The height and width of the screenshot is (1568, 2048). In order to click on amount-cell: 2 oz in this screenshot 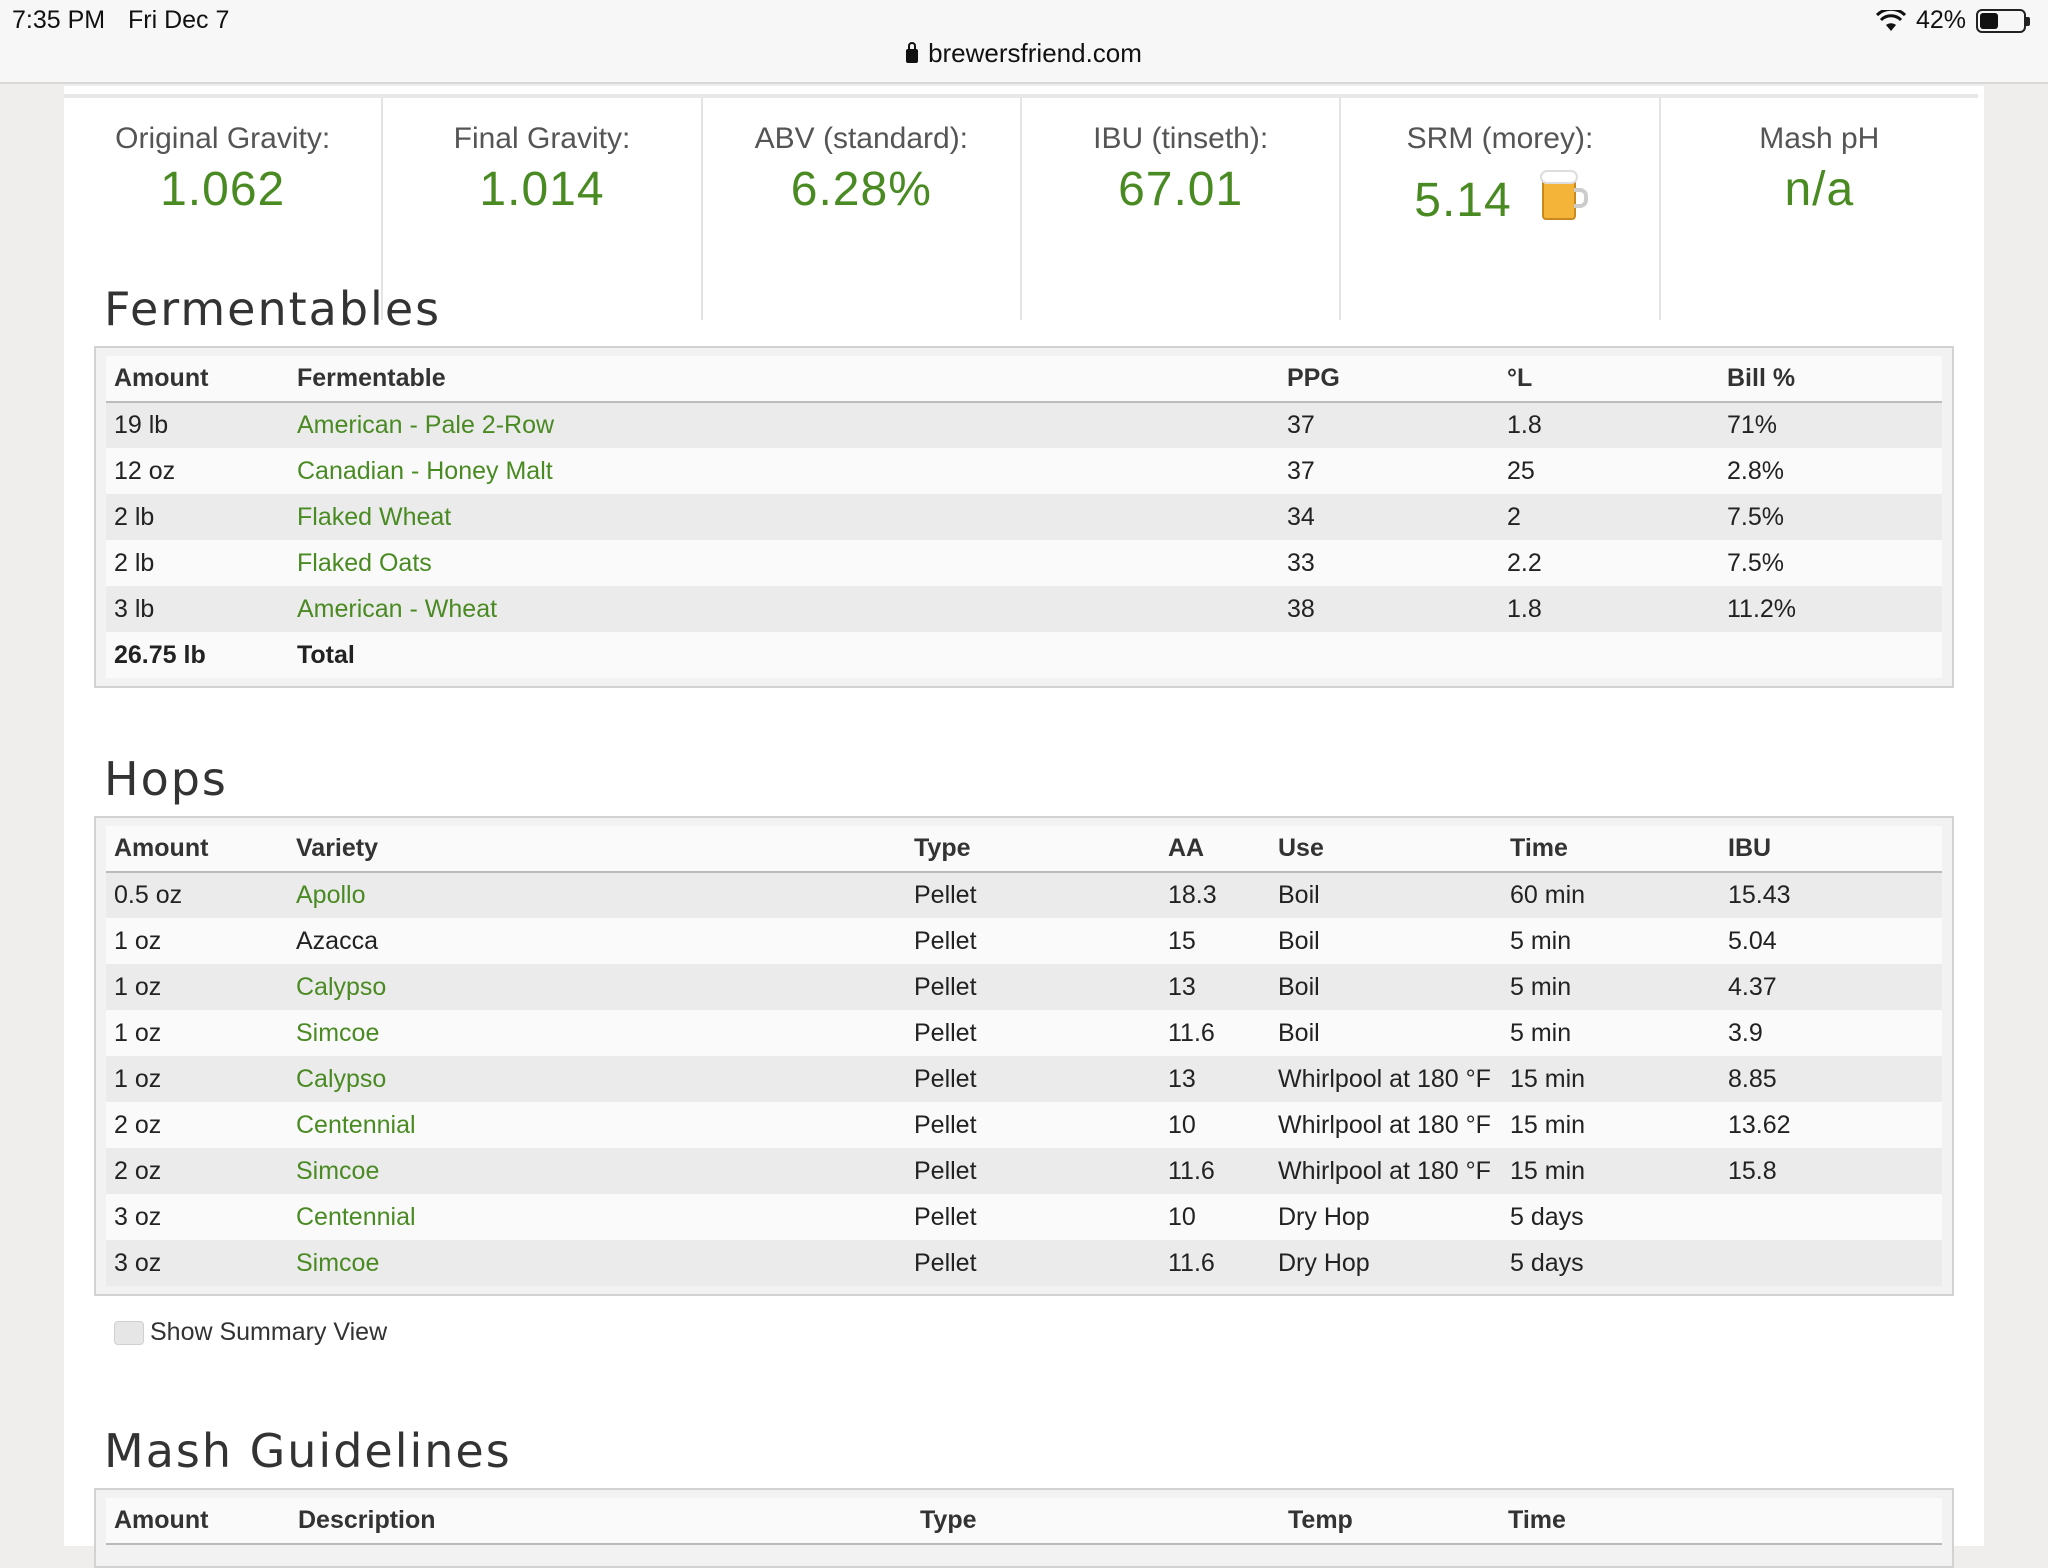, I will do `click(197, 1171)`.